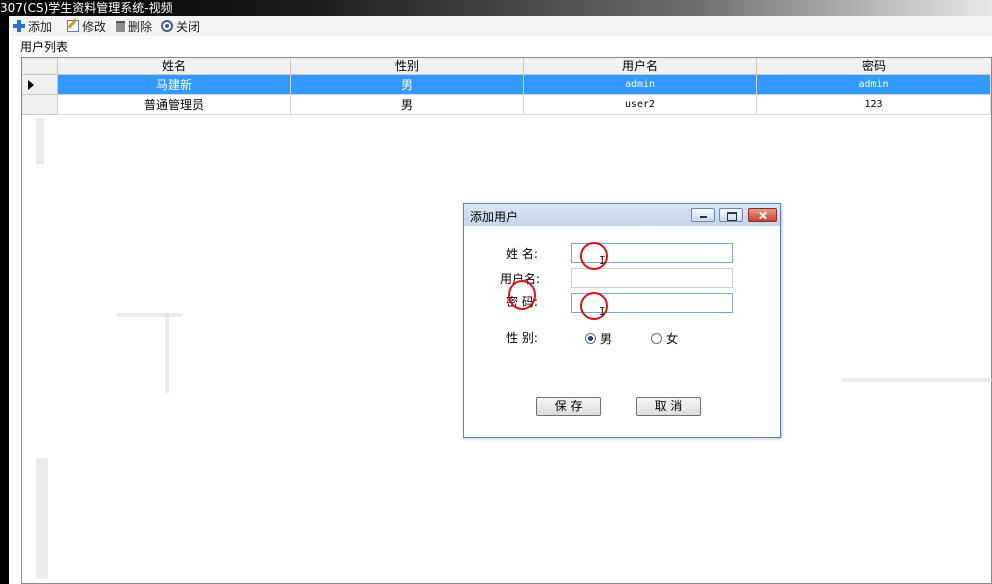  What do you see at coordinates (652, 278) in the screenshot?
I see `username-field` at bounding box center [652, 278].